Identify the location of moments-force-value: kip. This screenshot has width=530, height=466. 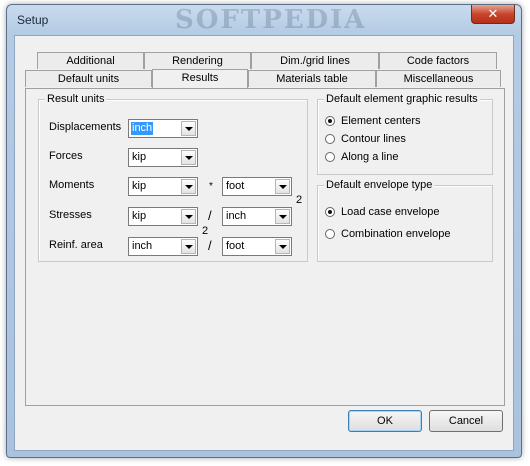
(139, 186).